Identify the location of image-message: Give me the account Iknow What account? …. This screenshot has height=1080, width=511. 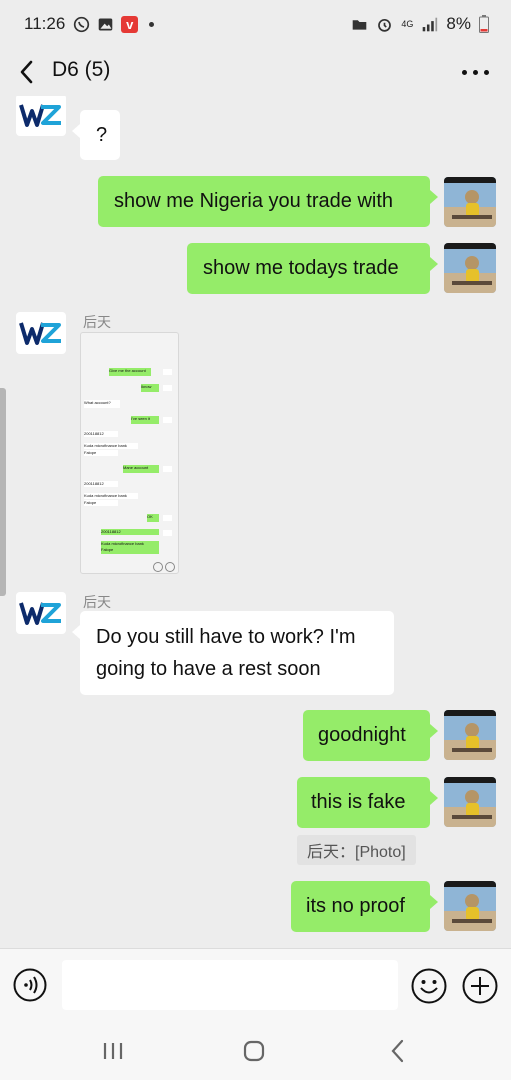
(129, 453).